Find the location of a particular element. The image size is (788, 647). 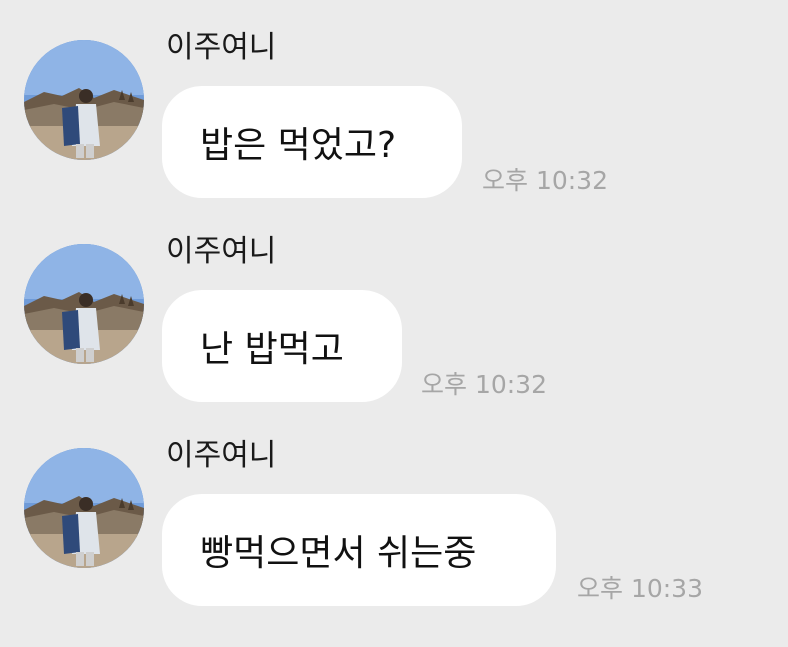

message-bubble: 난 밥먹고 is located at coordinates (282, 346).